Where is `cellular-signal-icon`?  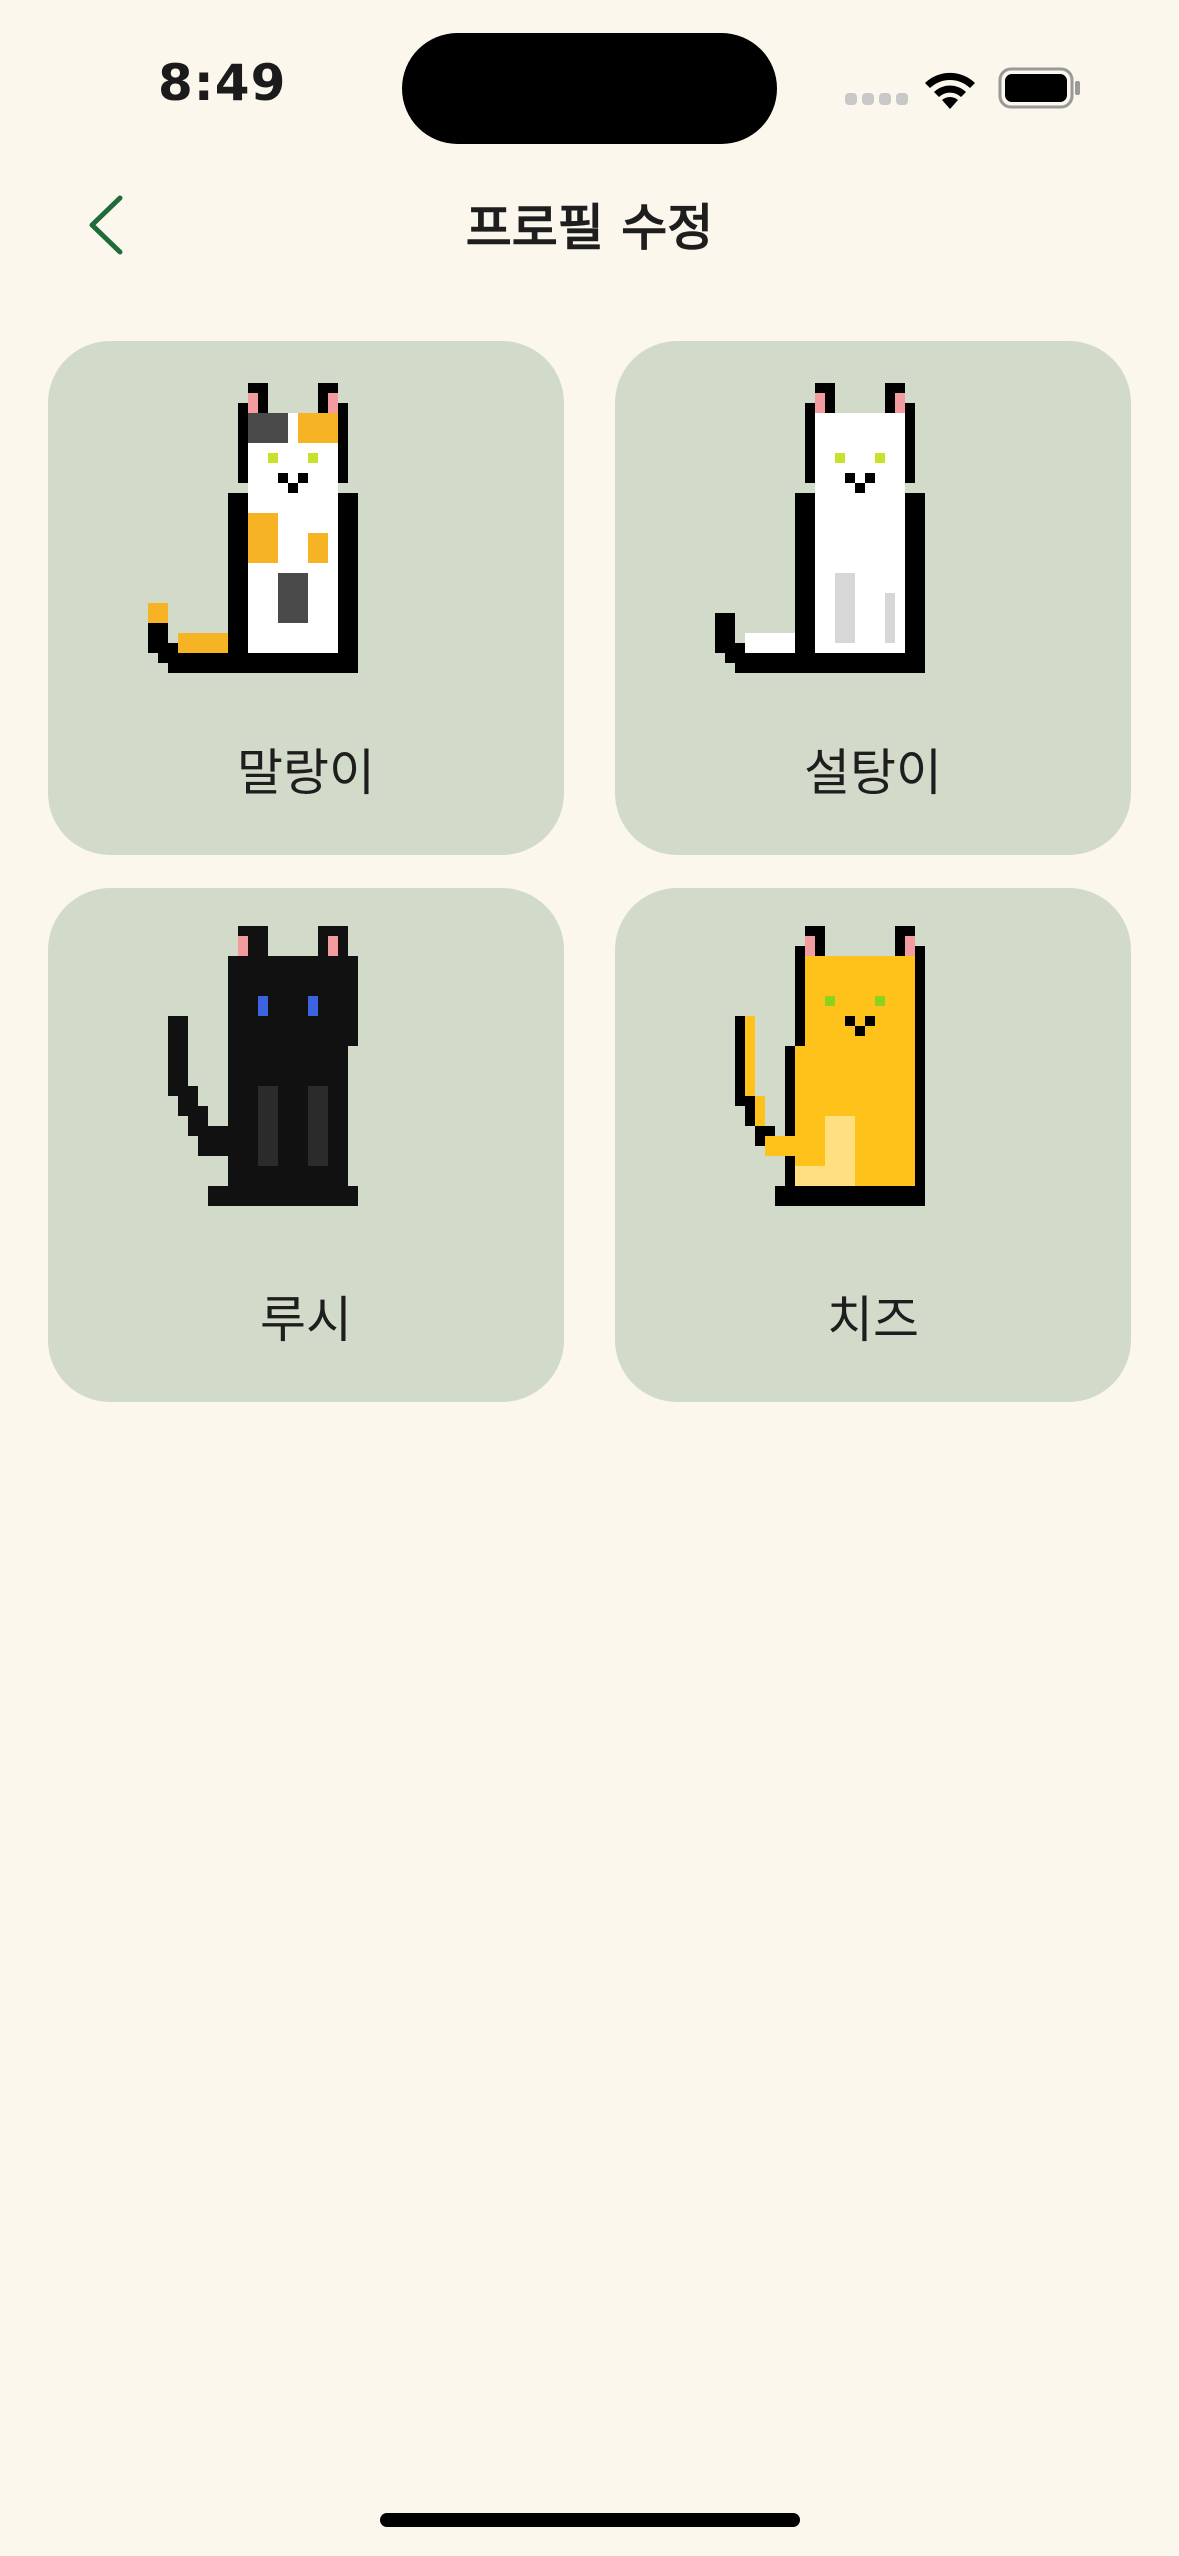
cellular-signal-icon is located at coordinates (876, 100).